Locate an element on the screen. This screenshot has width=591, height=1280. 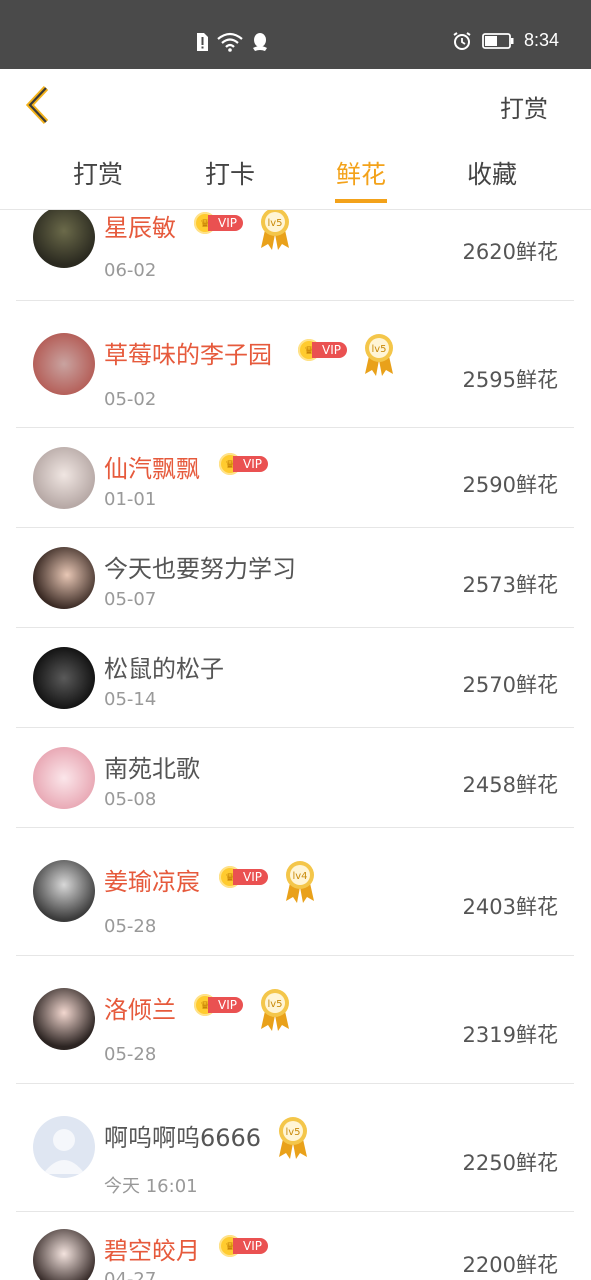
tab-reward: 打赏 is located at coordinates (98, 173).